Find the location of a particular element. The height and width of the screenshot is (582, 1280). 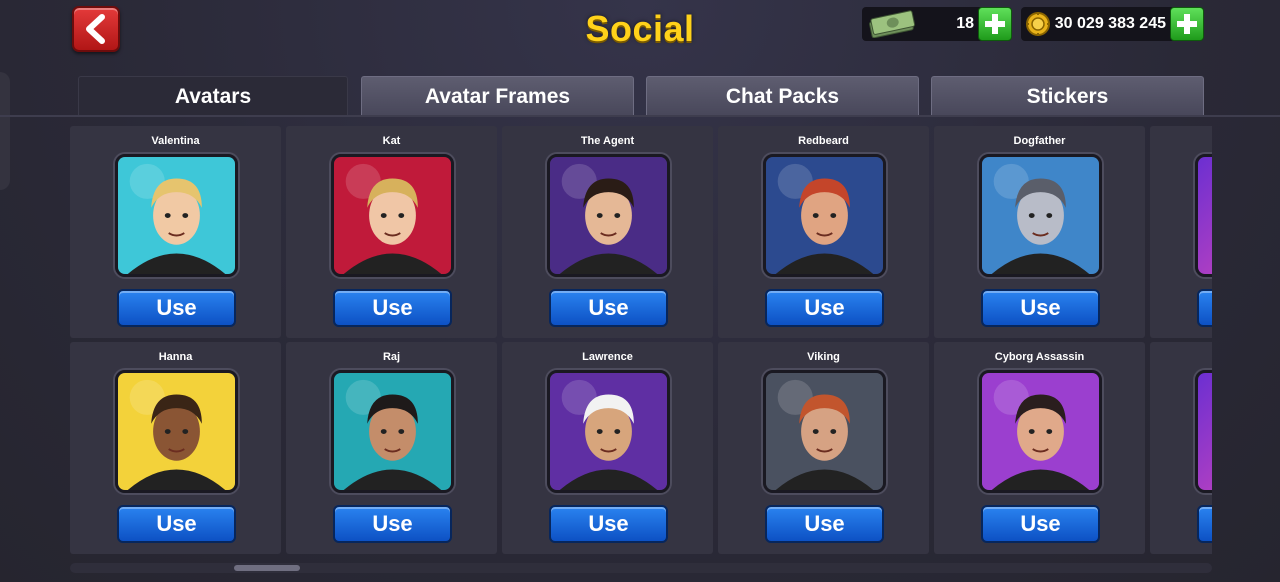

horizontal-scrollbar is located at coordinates (641, 568).